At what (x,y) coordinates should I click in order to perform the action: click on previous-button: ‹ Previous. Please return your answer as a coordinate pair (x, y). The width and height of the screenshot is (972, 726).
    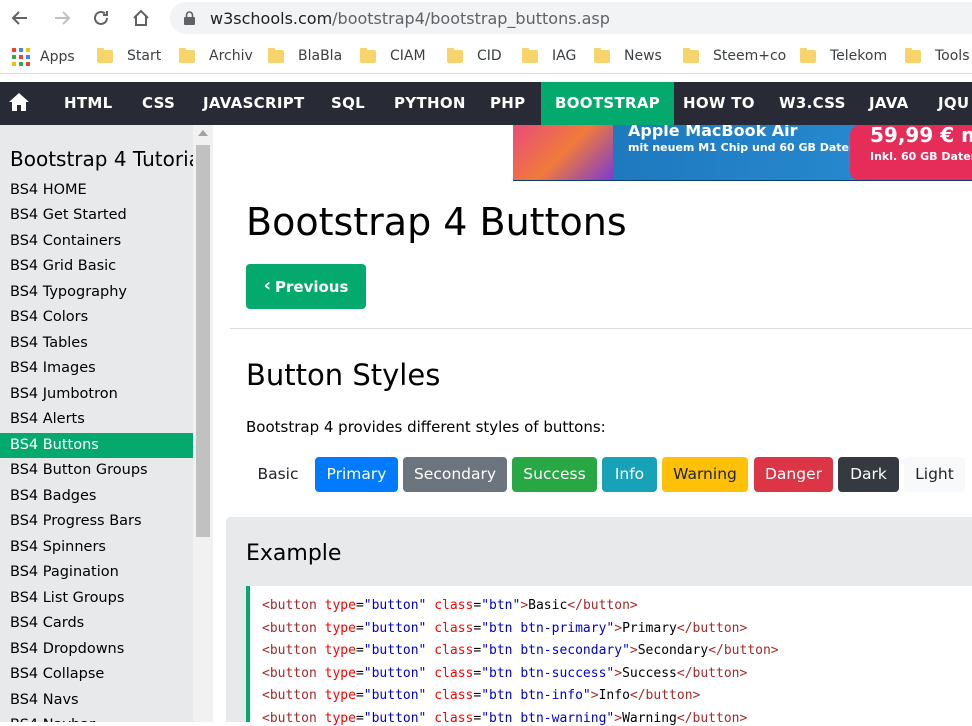
    Looking at the image, I should click on (306, 286).